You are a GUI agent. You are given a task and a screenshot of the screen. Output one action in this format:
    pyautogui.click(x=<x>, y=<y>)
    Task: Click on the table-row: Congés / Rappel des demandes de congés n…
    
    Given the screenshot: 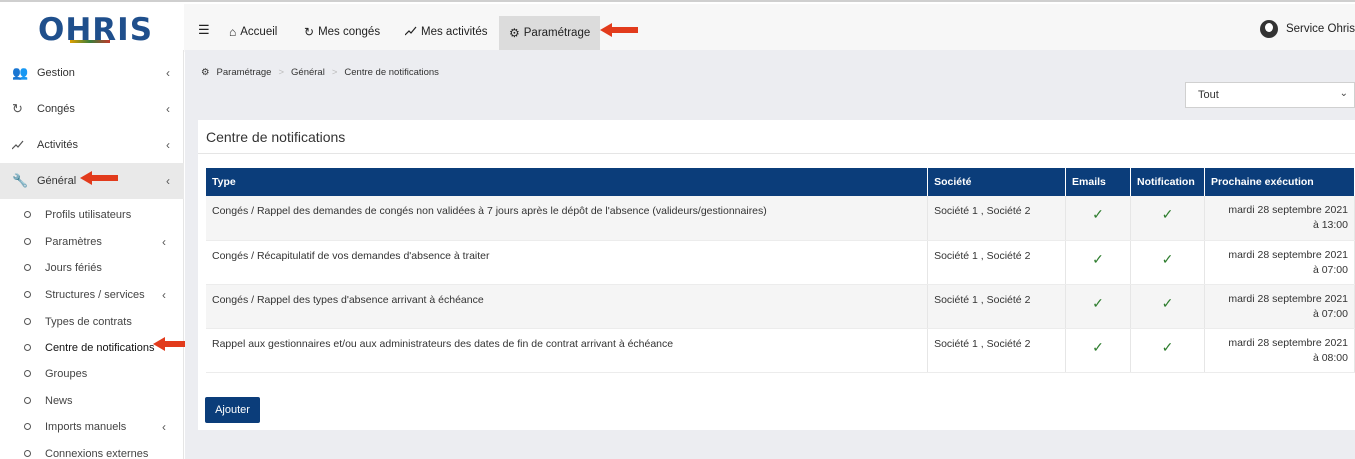 What is the action you would take?
    pyautogui.click(x=780, y=218)
    